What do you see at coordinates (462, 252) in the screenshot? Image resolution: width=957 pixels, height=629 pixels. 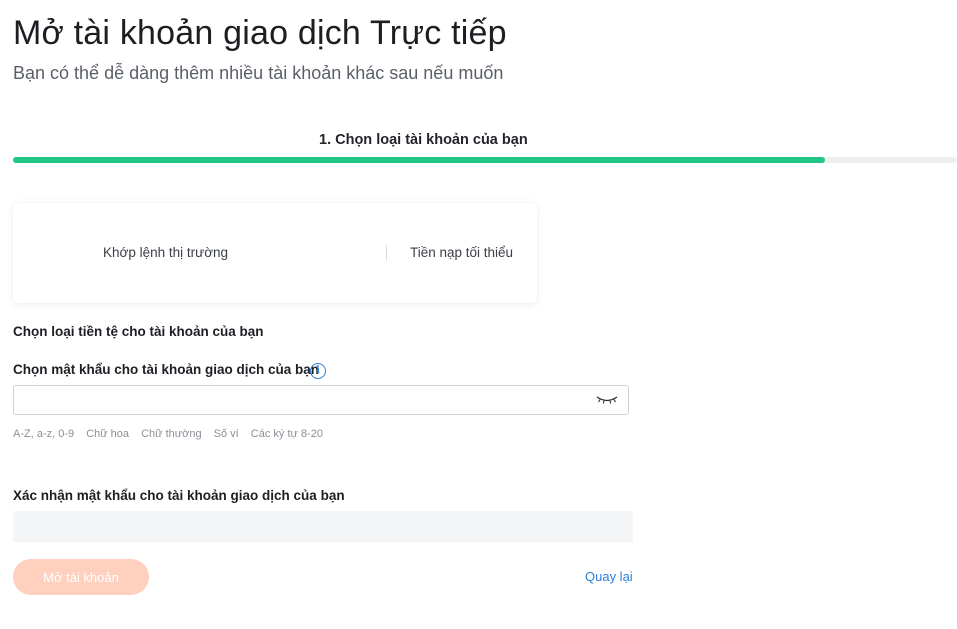 I see `min-deposit-label: Tiền nạp tối thiểu` at bounding box center [462, 252].